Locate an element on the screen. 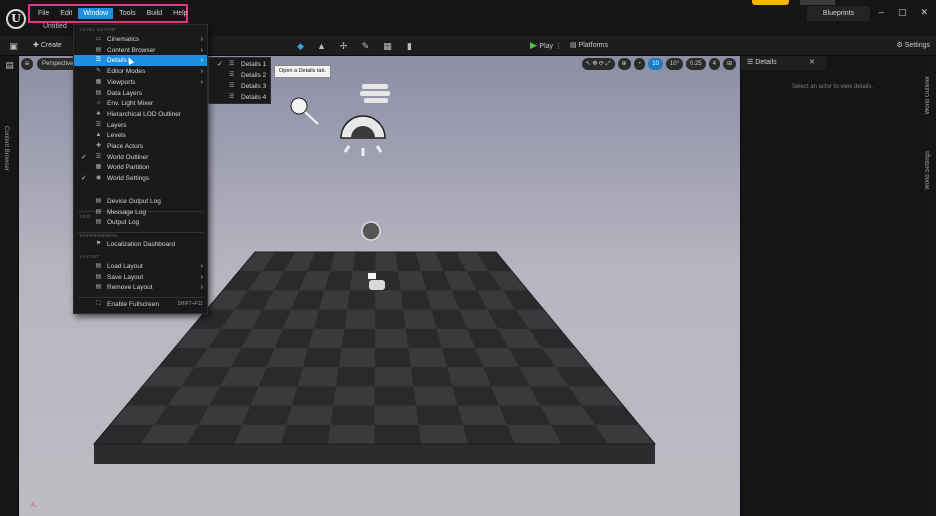 This screenshot has height=516, width=936. viewports-icon: ▦ is located at coordinates (98, 81).